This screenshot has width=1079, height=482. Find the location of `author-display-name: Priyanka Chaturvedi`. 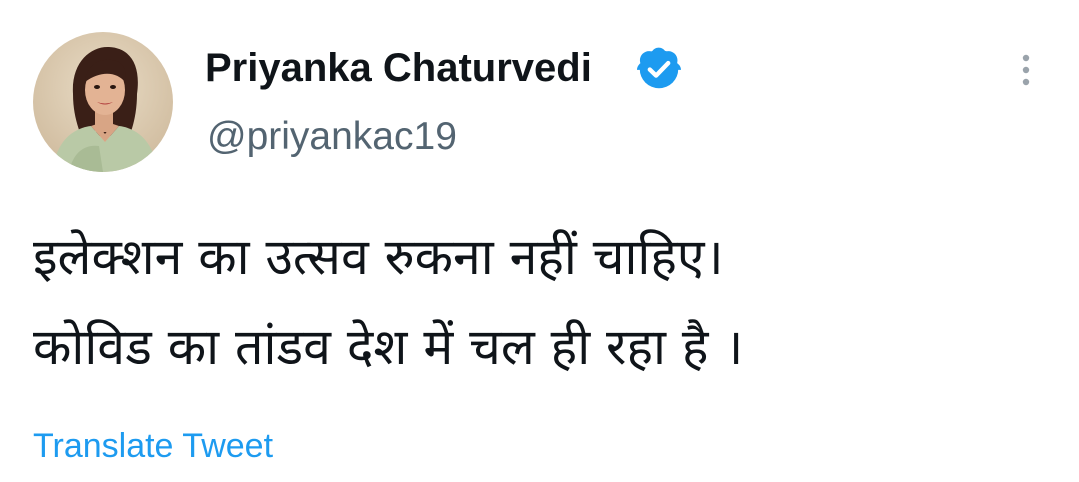

author-display-name: Priyanka Chaturvedi is located at coordinates (398, 68).